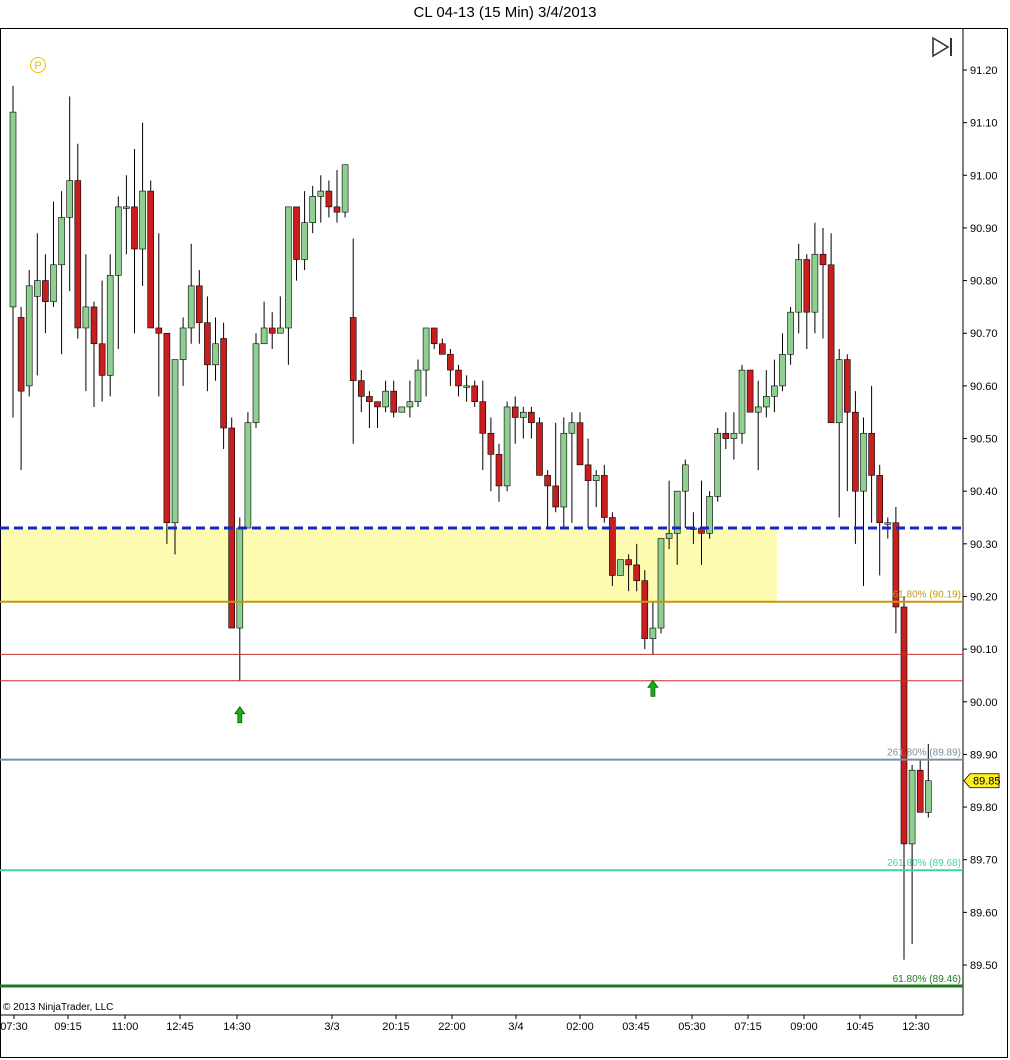 The height and width of the screenshot is (1060, 1010). I want to click on x-tick-label: 07:30, so click(14, 1027).